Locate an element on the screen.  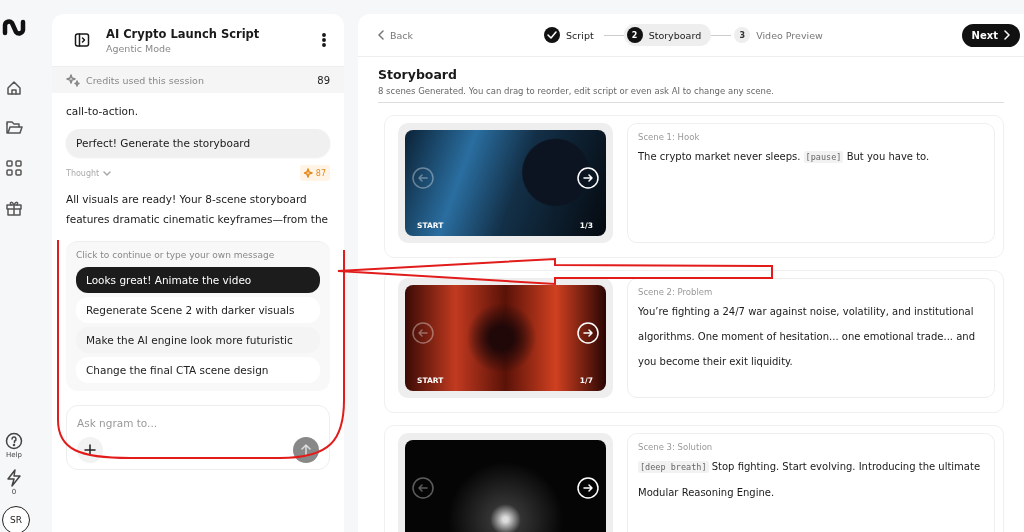
scene-script: The crypto market never sleeps. [pause] But you have to. is located at coordinates (811, 157).